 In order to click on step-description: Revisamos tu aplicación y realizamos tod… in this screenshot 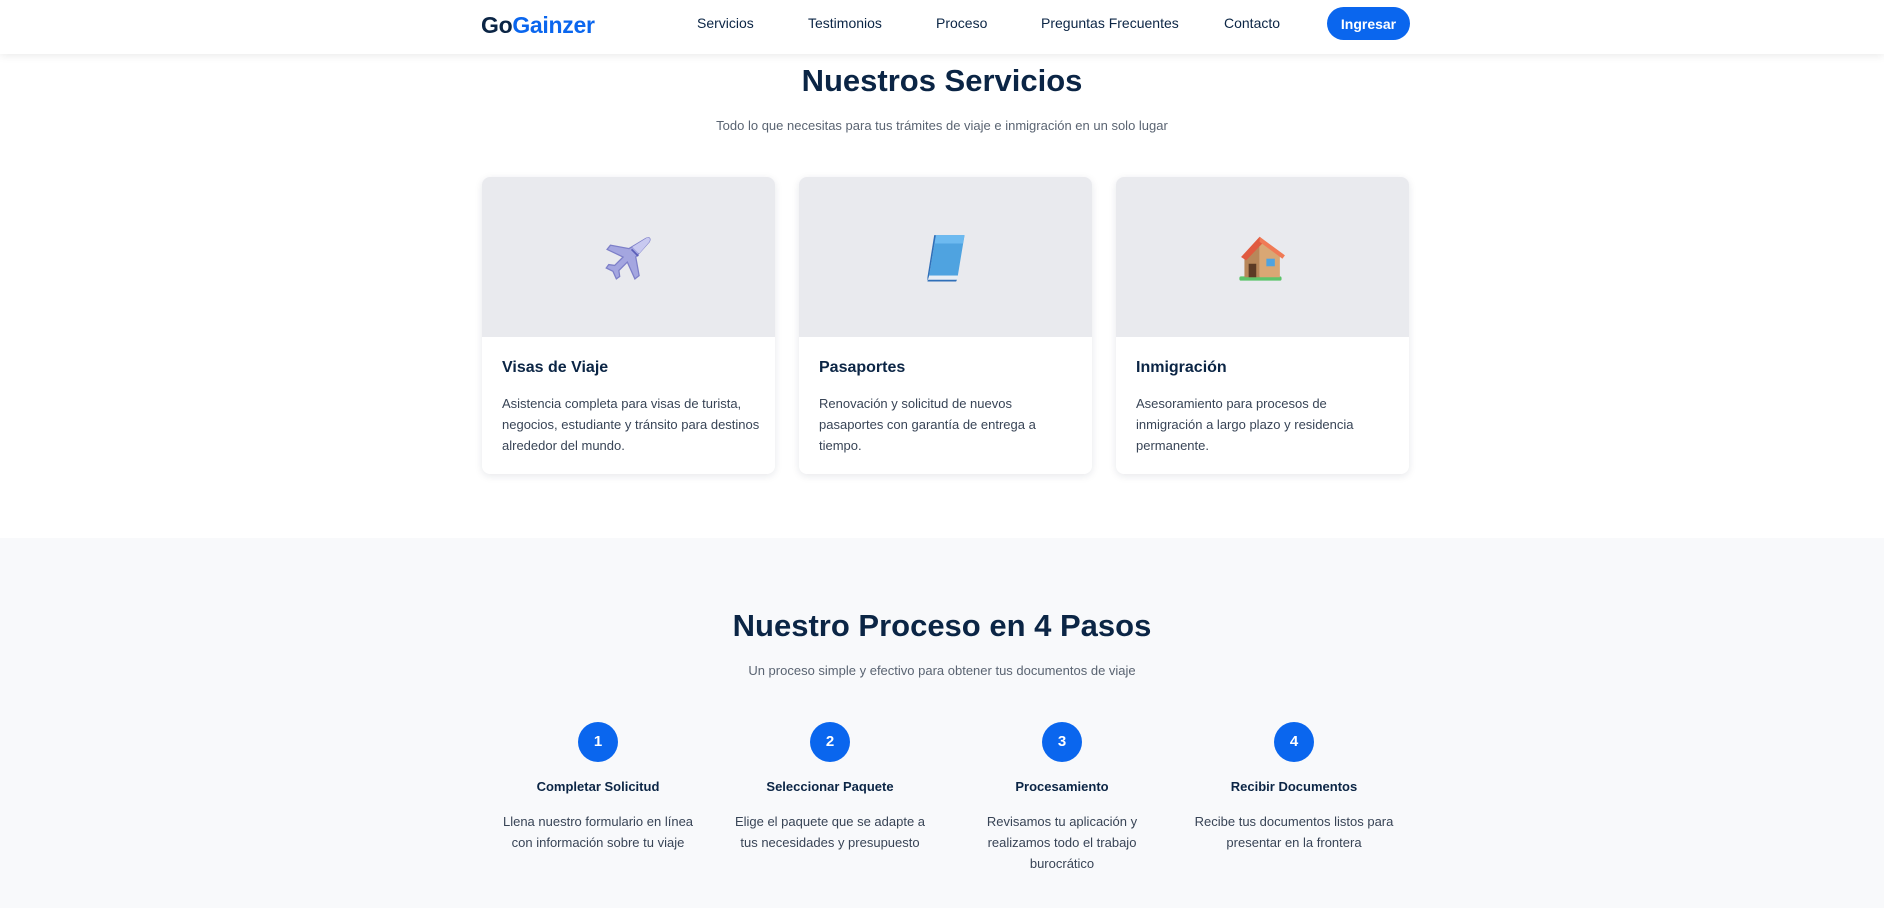, I will do `click(1062, 842)`.